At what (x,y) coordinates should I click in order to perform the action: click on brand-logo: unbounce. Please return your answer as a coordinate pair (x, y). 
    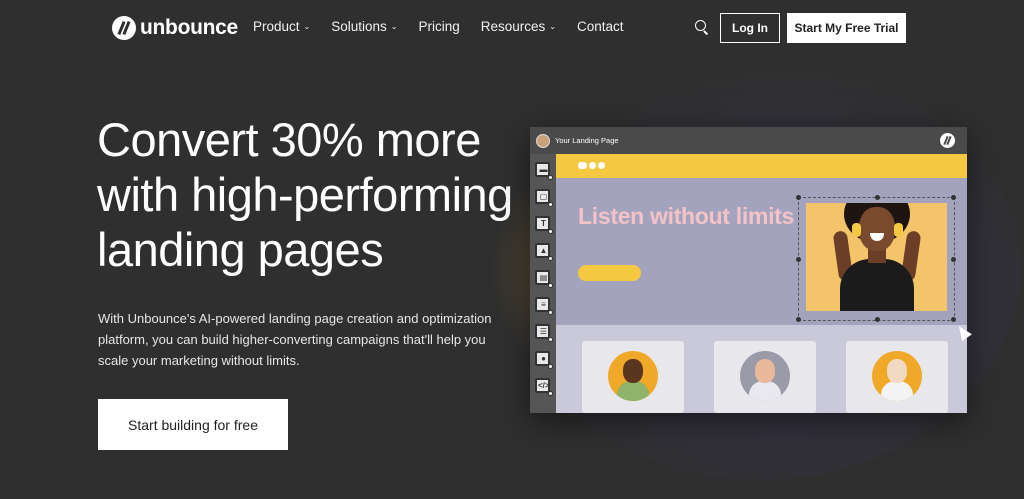
    Looking at the image, I should click on (175, 28).